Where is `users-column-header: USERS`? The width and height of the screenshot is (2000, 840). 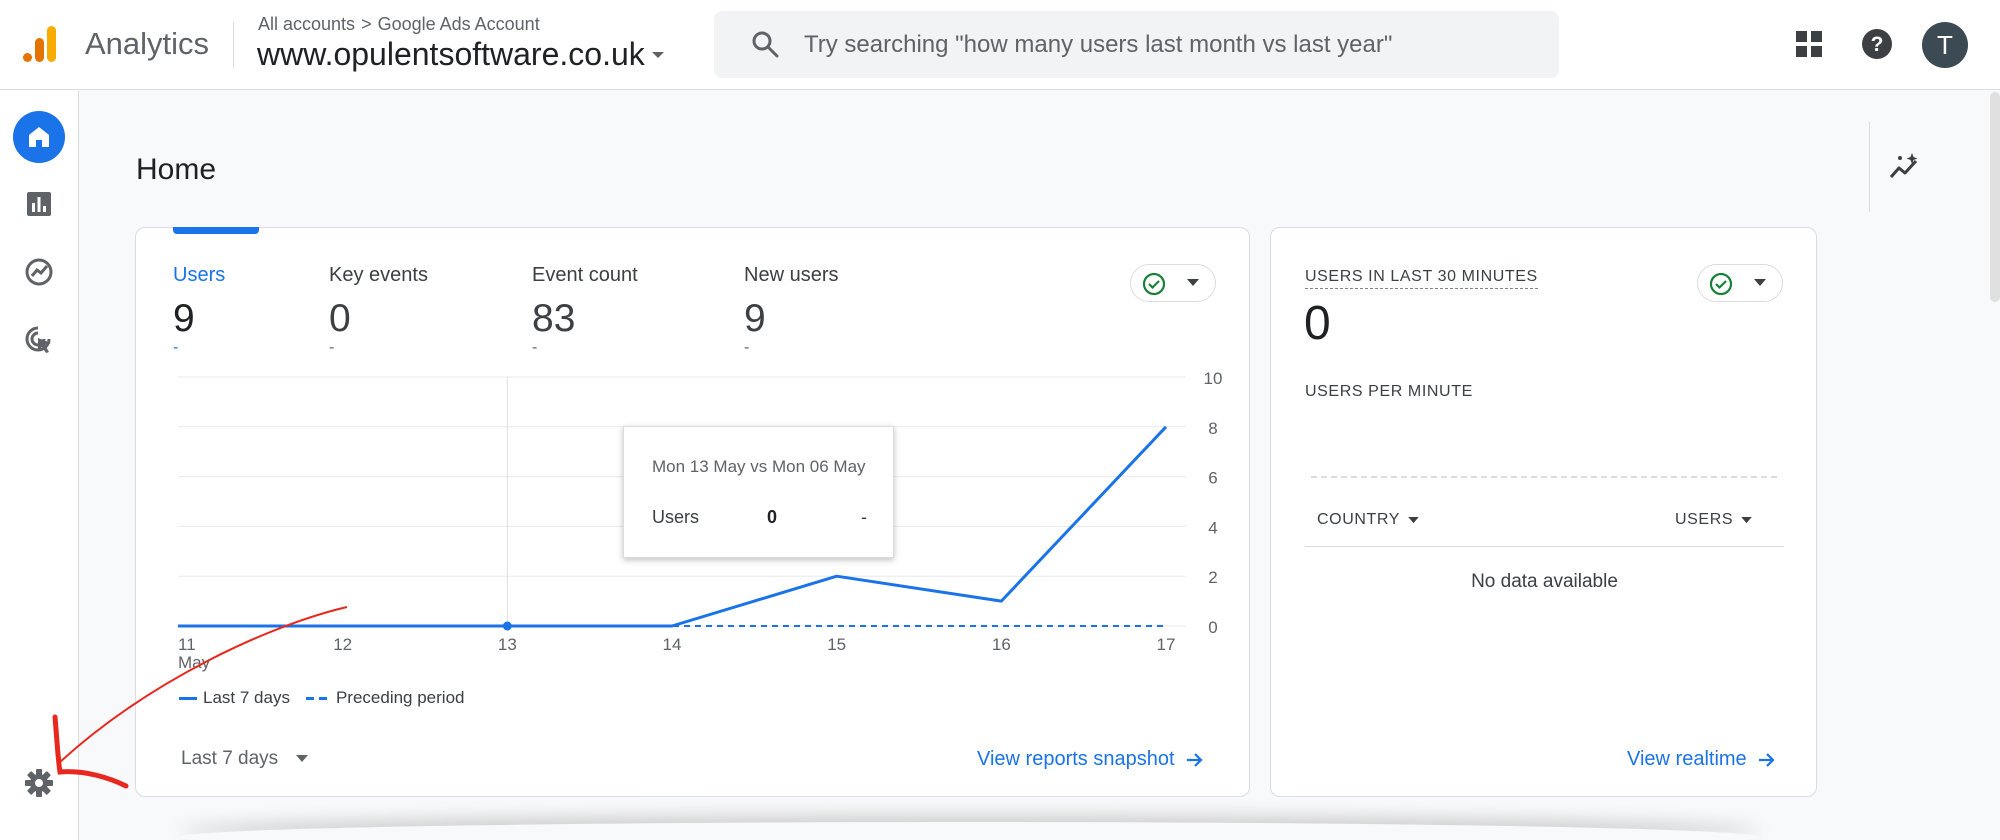
users-column-header: USERS is located at coordinates (1713, 520).